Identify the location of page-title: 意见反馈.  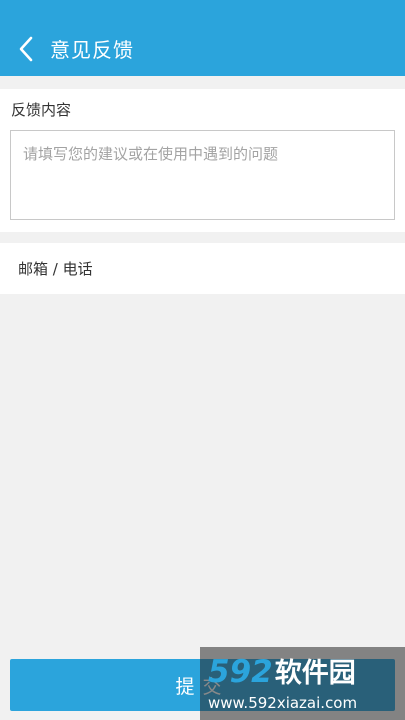
(92, 50).